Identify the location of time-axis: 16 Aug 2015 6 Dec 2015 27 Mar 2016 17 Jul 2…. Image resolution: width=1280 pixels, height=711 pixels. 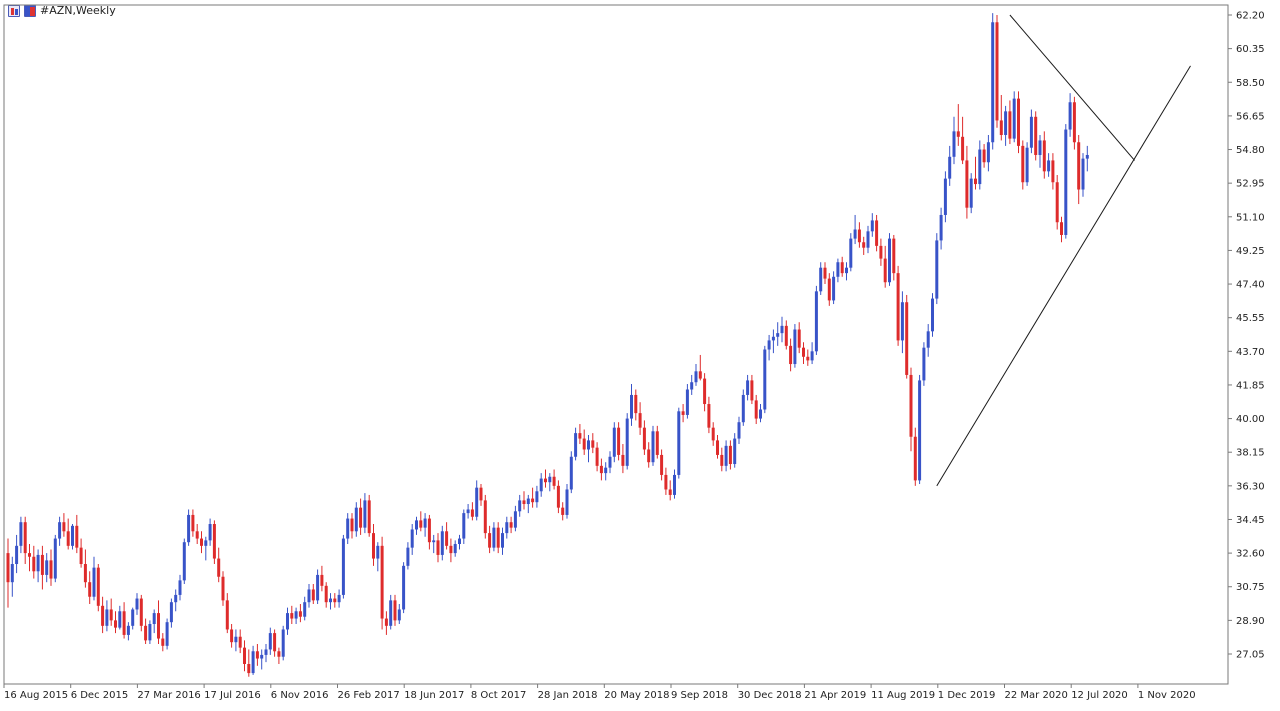
(599, 692).